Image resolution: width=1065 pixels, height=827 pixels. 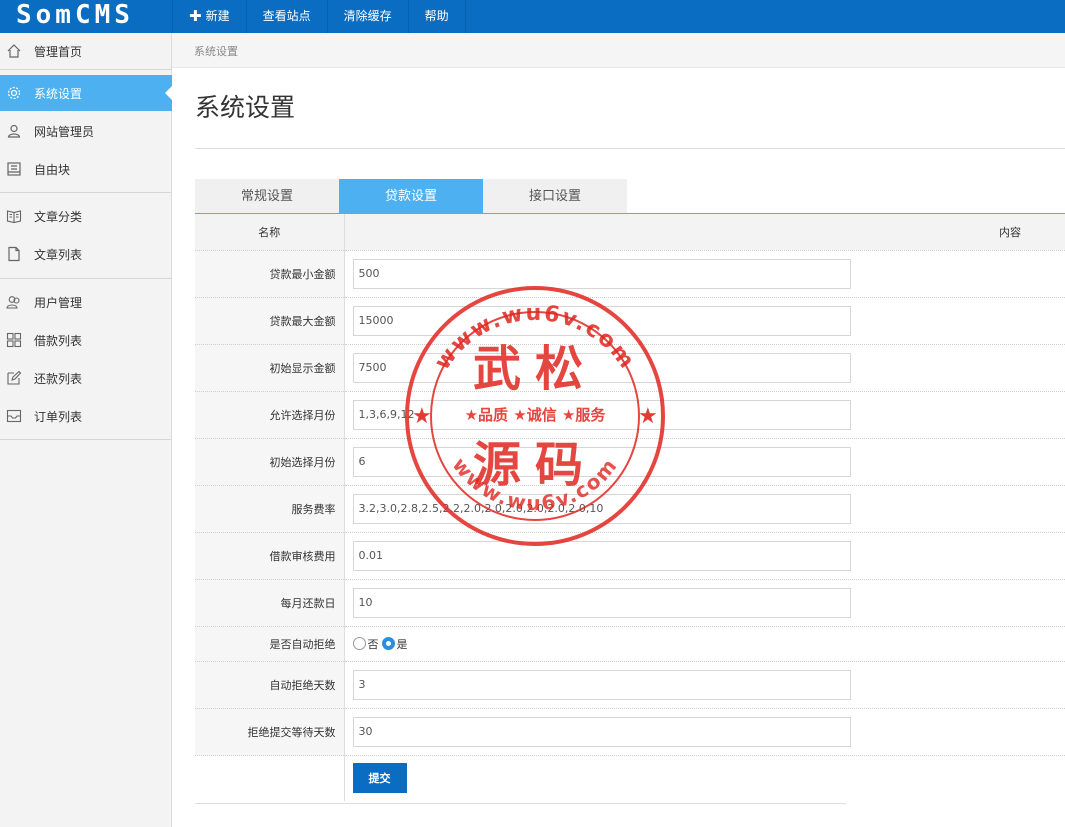 I want to click on clear-cache-link: 清除缓存, so click(x=367, y=16).